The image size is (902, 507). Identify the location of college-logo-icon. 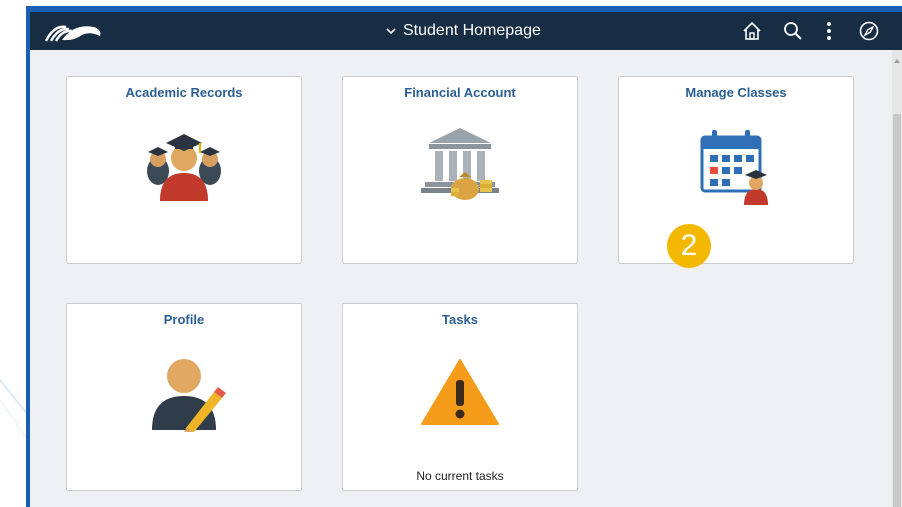
(72, 32).